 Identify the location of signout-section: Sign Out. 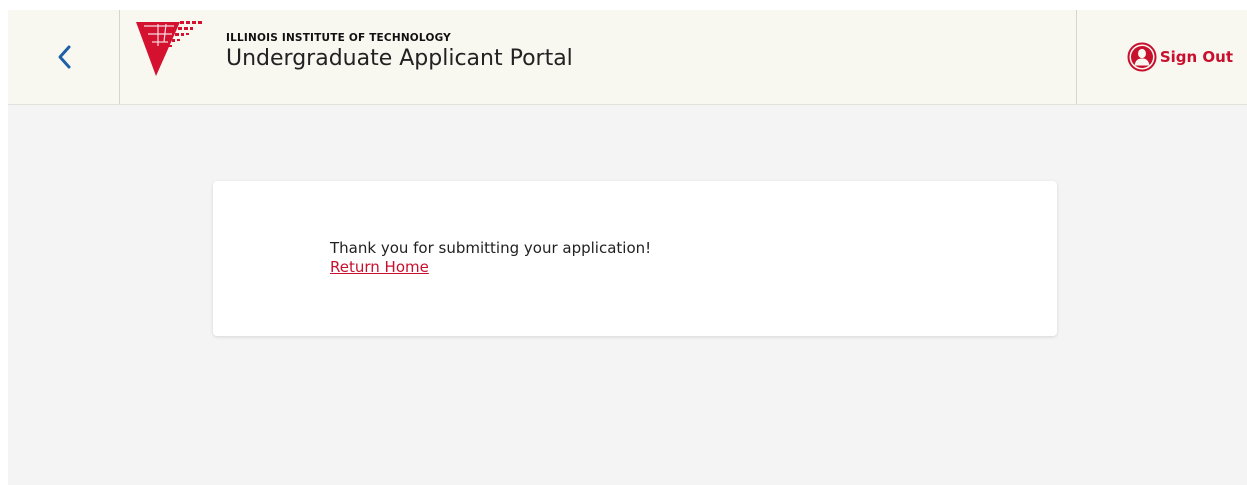
(1161, 57).